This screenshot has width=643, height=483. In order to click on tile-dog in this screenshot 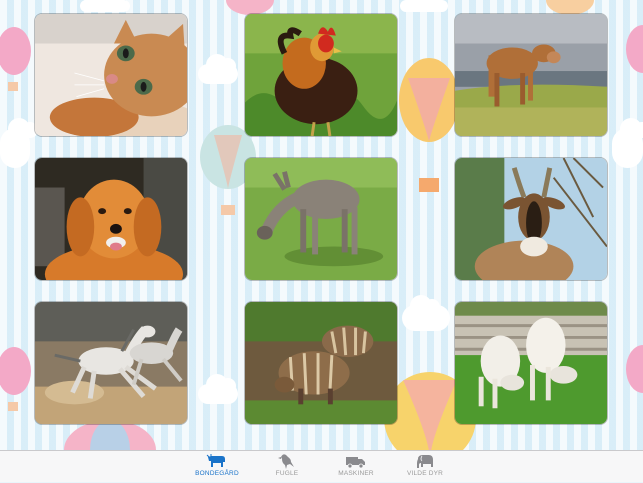, I will do `click(111, 219)`.